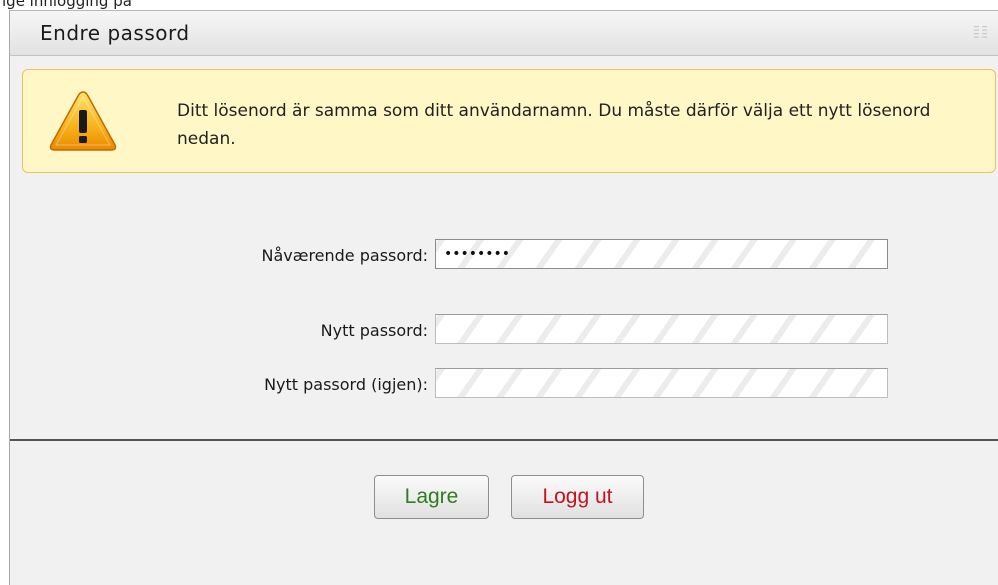 This screenshot has width=998, height=585. What do you see at coordinates (577, 497) in the screenshot?
I see `logout-button: Logg ut` at bounding box center [577, 497].